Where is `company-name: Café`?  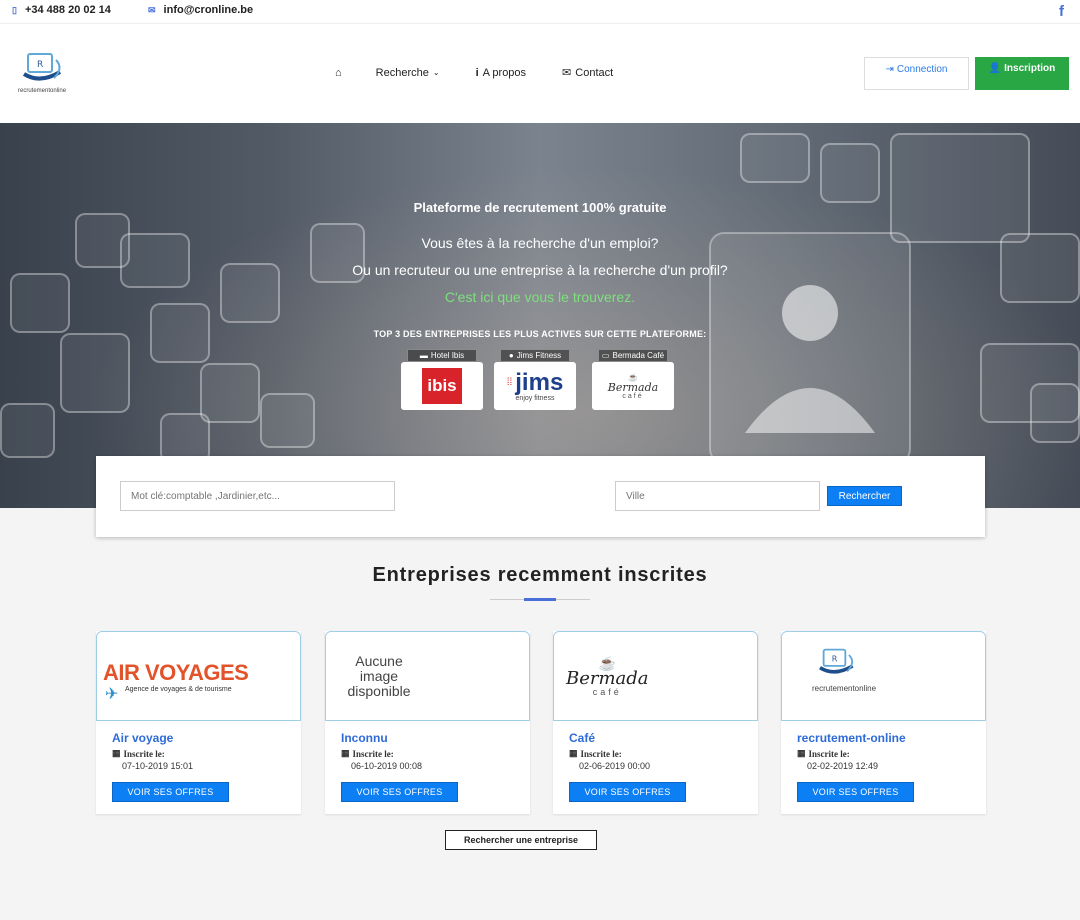
company-name: Café is located at coordinates (582, 738).